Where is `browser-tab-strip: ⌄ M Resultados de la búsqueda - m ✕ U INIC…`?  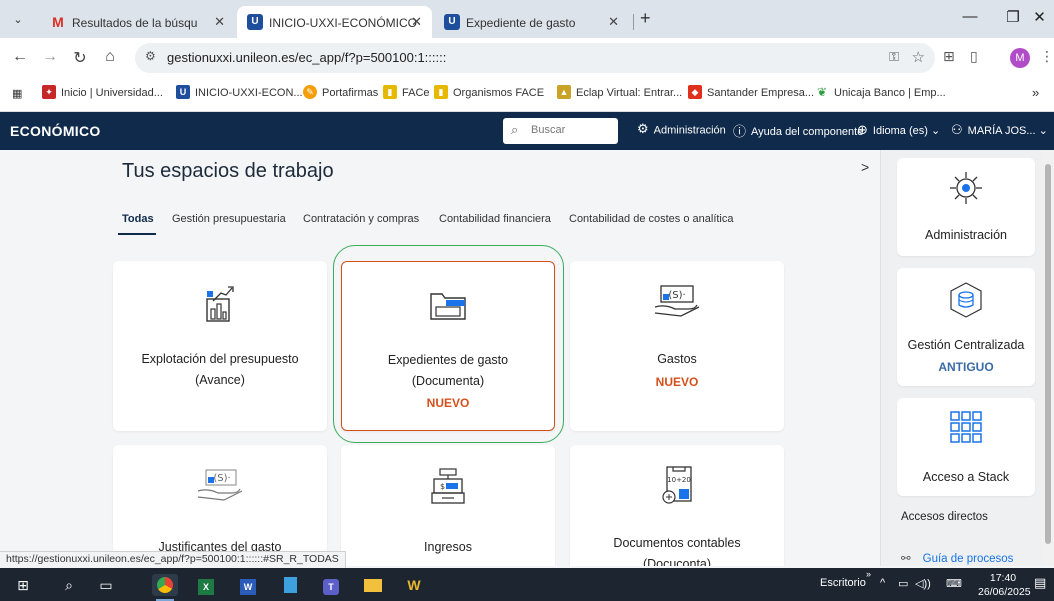
browser-tab-strip: ⌄ M Resultados de la búsqueda - m ✕ U INIC… is located at coordinates (527, 19).